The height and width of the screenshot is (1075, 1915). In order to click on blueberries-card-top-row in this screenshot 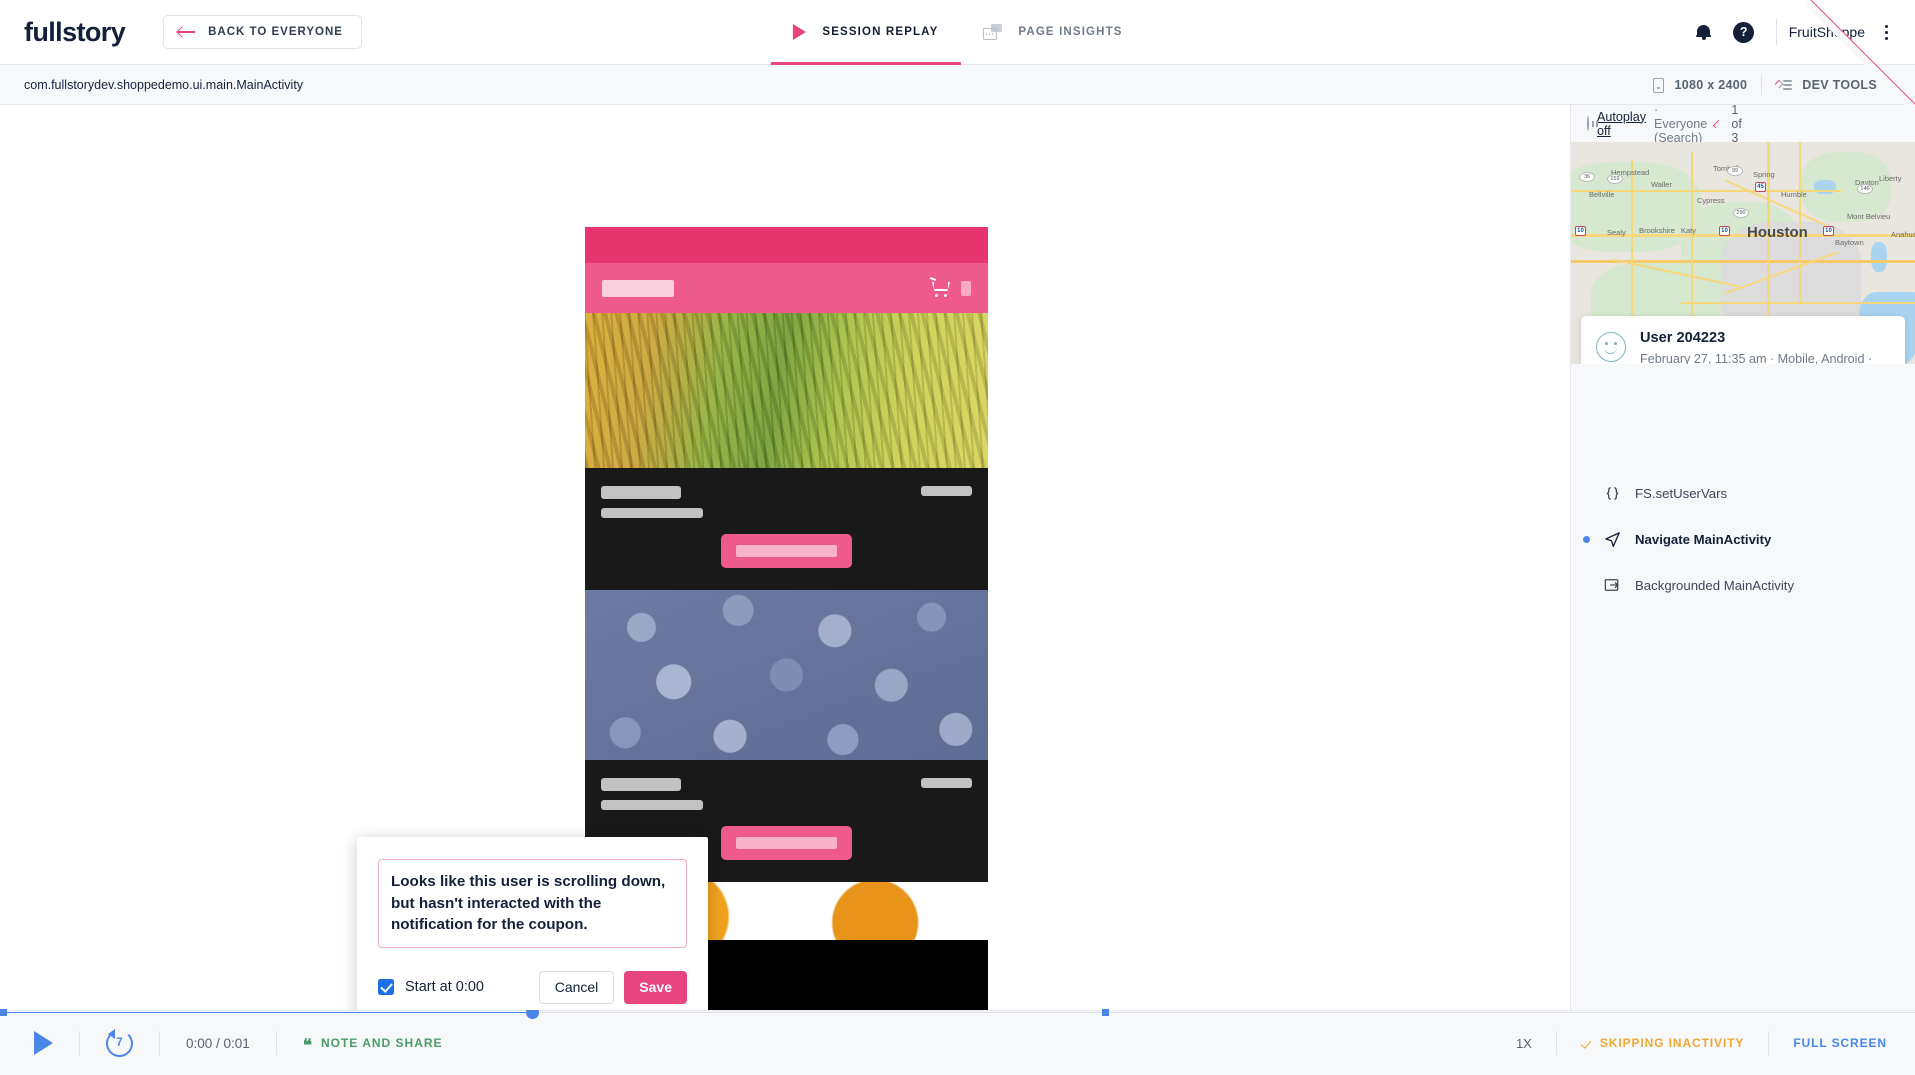, I will do `click(786, 784)`.